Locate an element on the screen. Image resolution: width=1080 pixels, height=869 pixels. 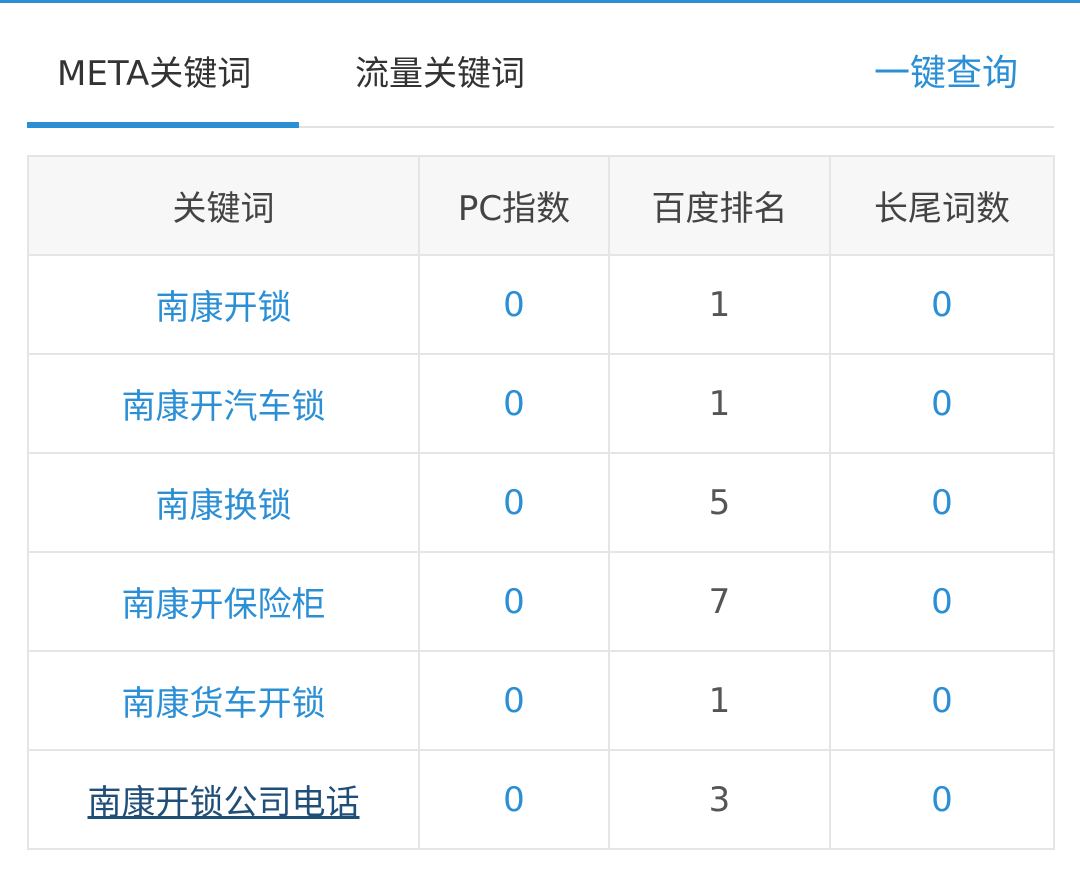
baidu-rank-value: 7 is located at coordinates (719, 601).